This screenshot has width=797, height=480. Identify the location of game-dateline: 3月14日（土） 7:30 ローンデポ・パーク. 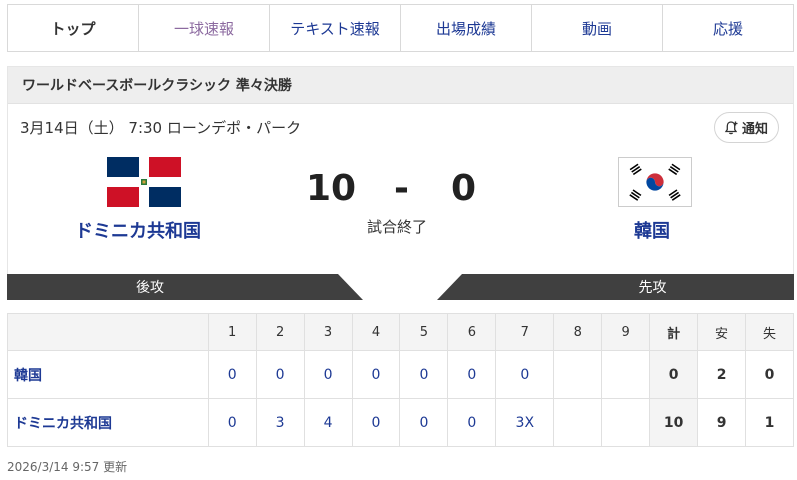
(161, 128).